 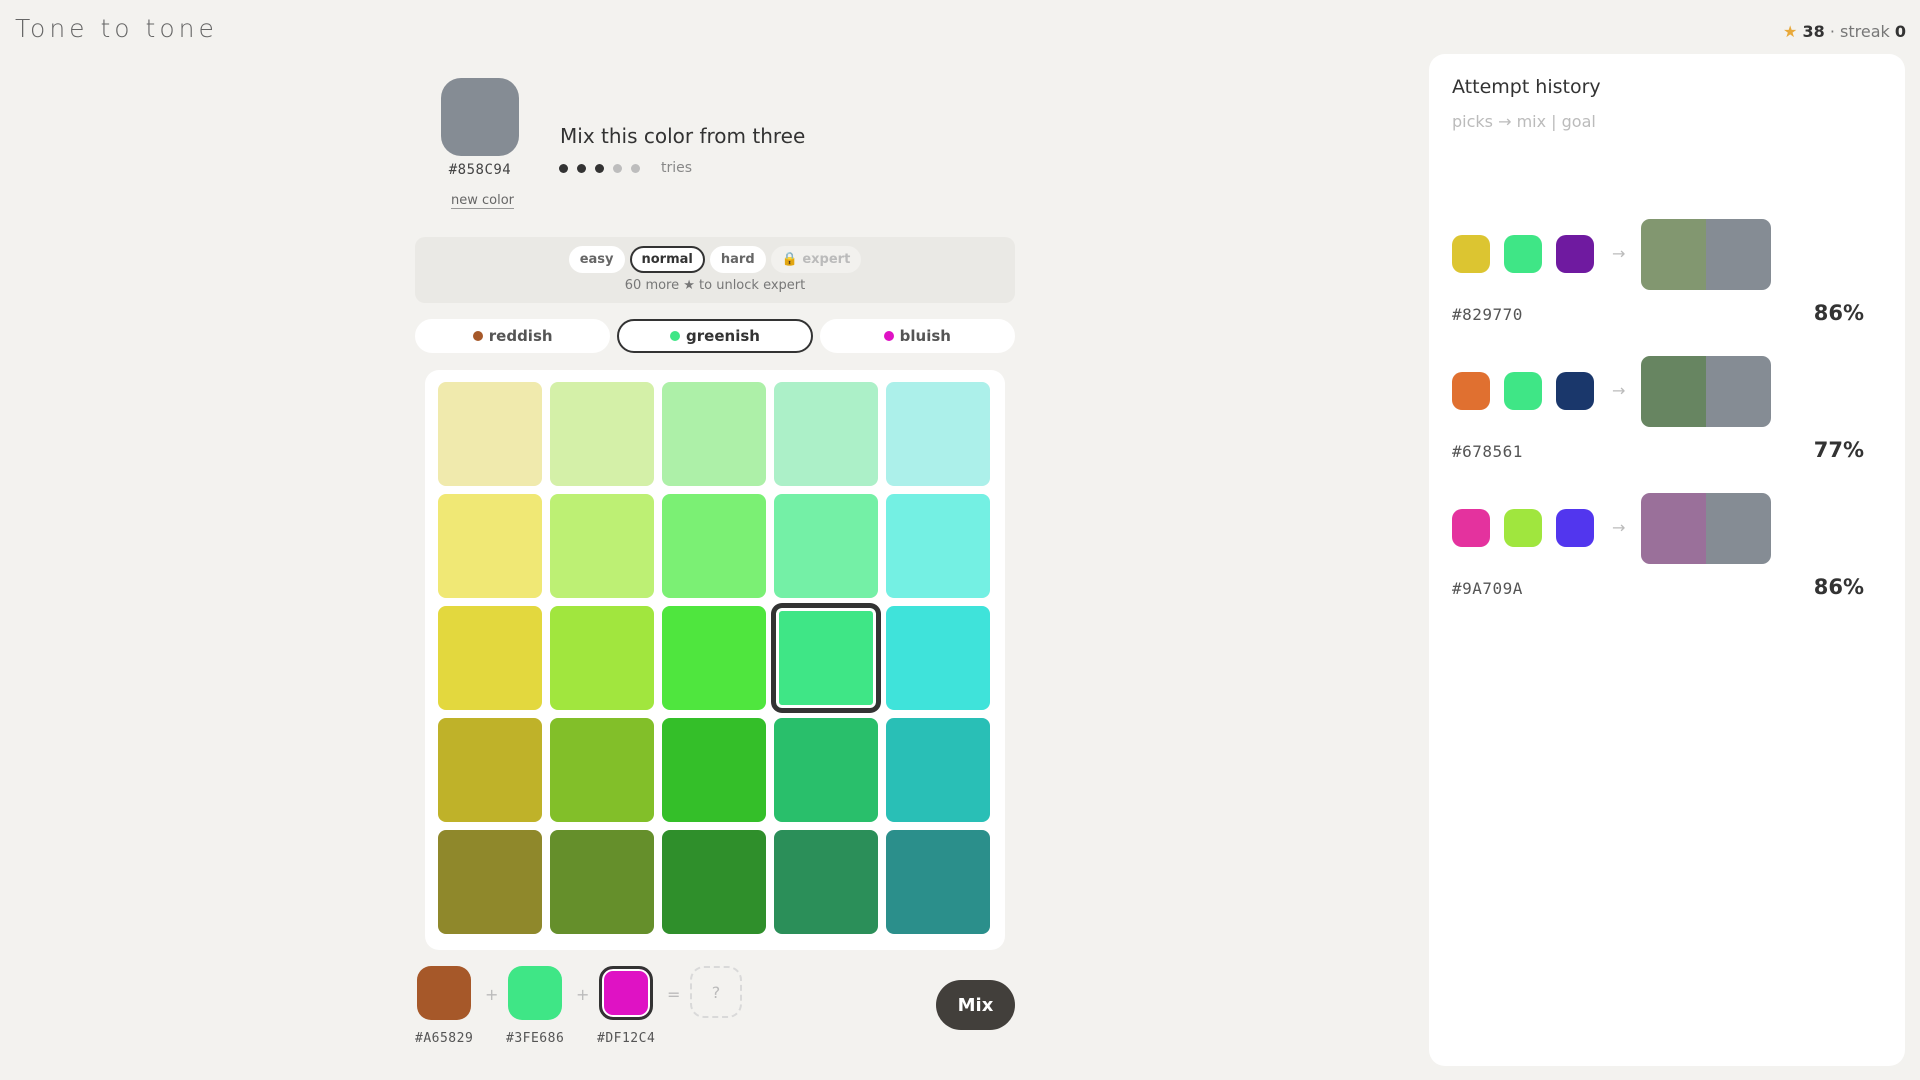 I want to click on tab-bluish: bluish, so click(x=917, y=336).